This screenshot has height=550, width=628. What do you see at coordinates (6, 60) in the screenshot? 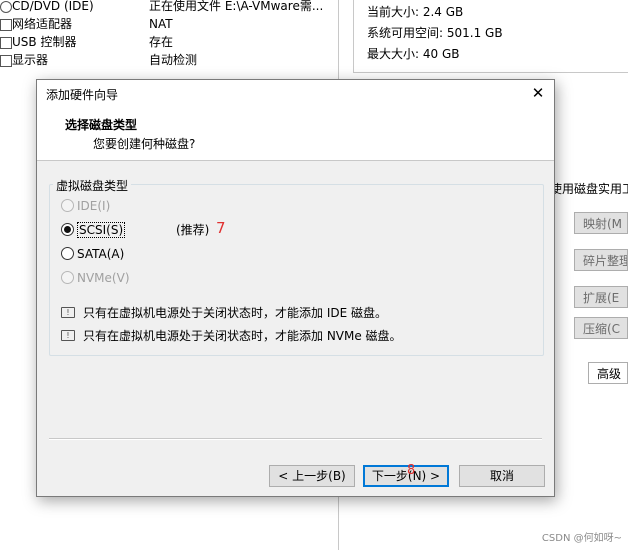
I see `monitor-icon` at bounding box center [6, 60].